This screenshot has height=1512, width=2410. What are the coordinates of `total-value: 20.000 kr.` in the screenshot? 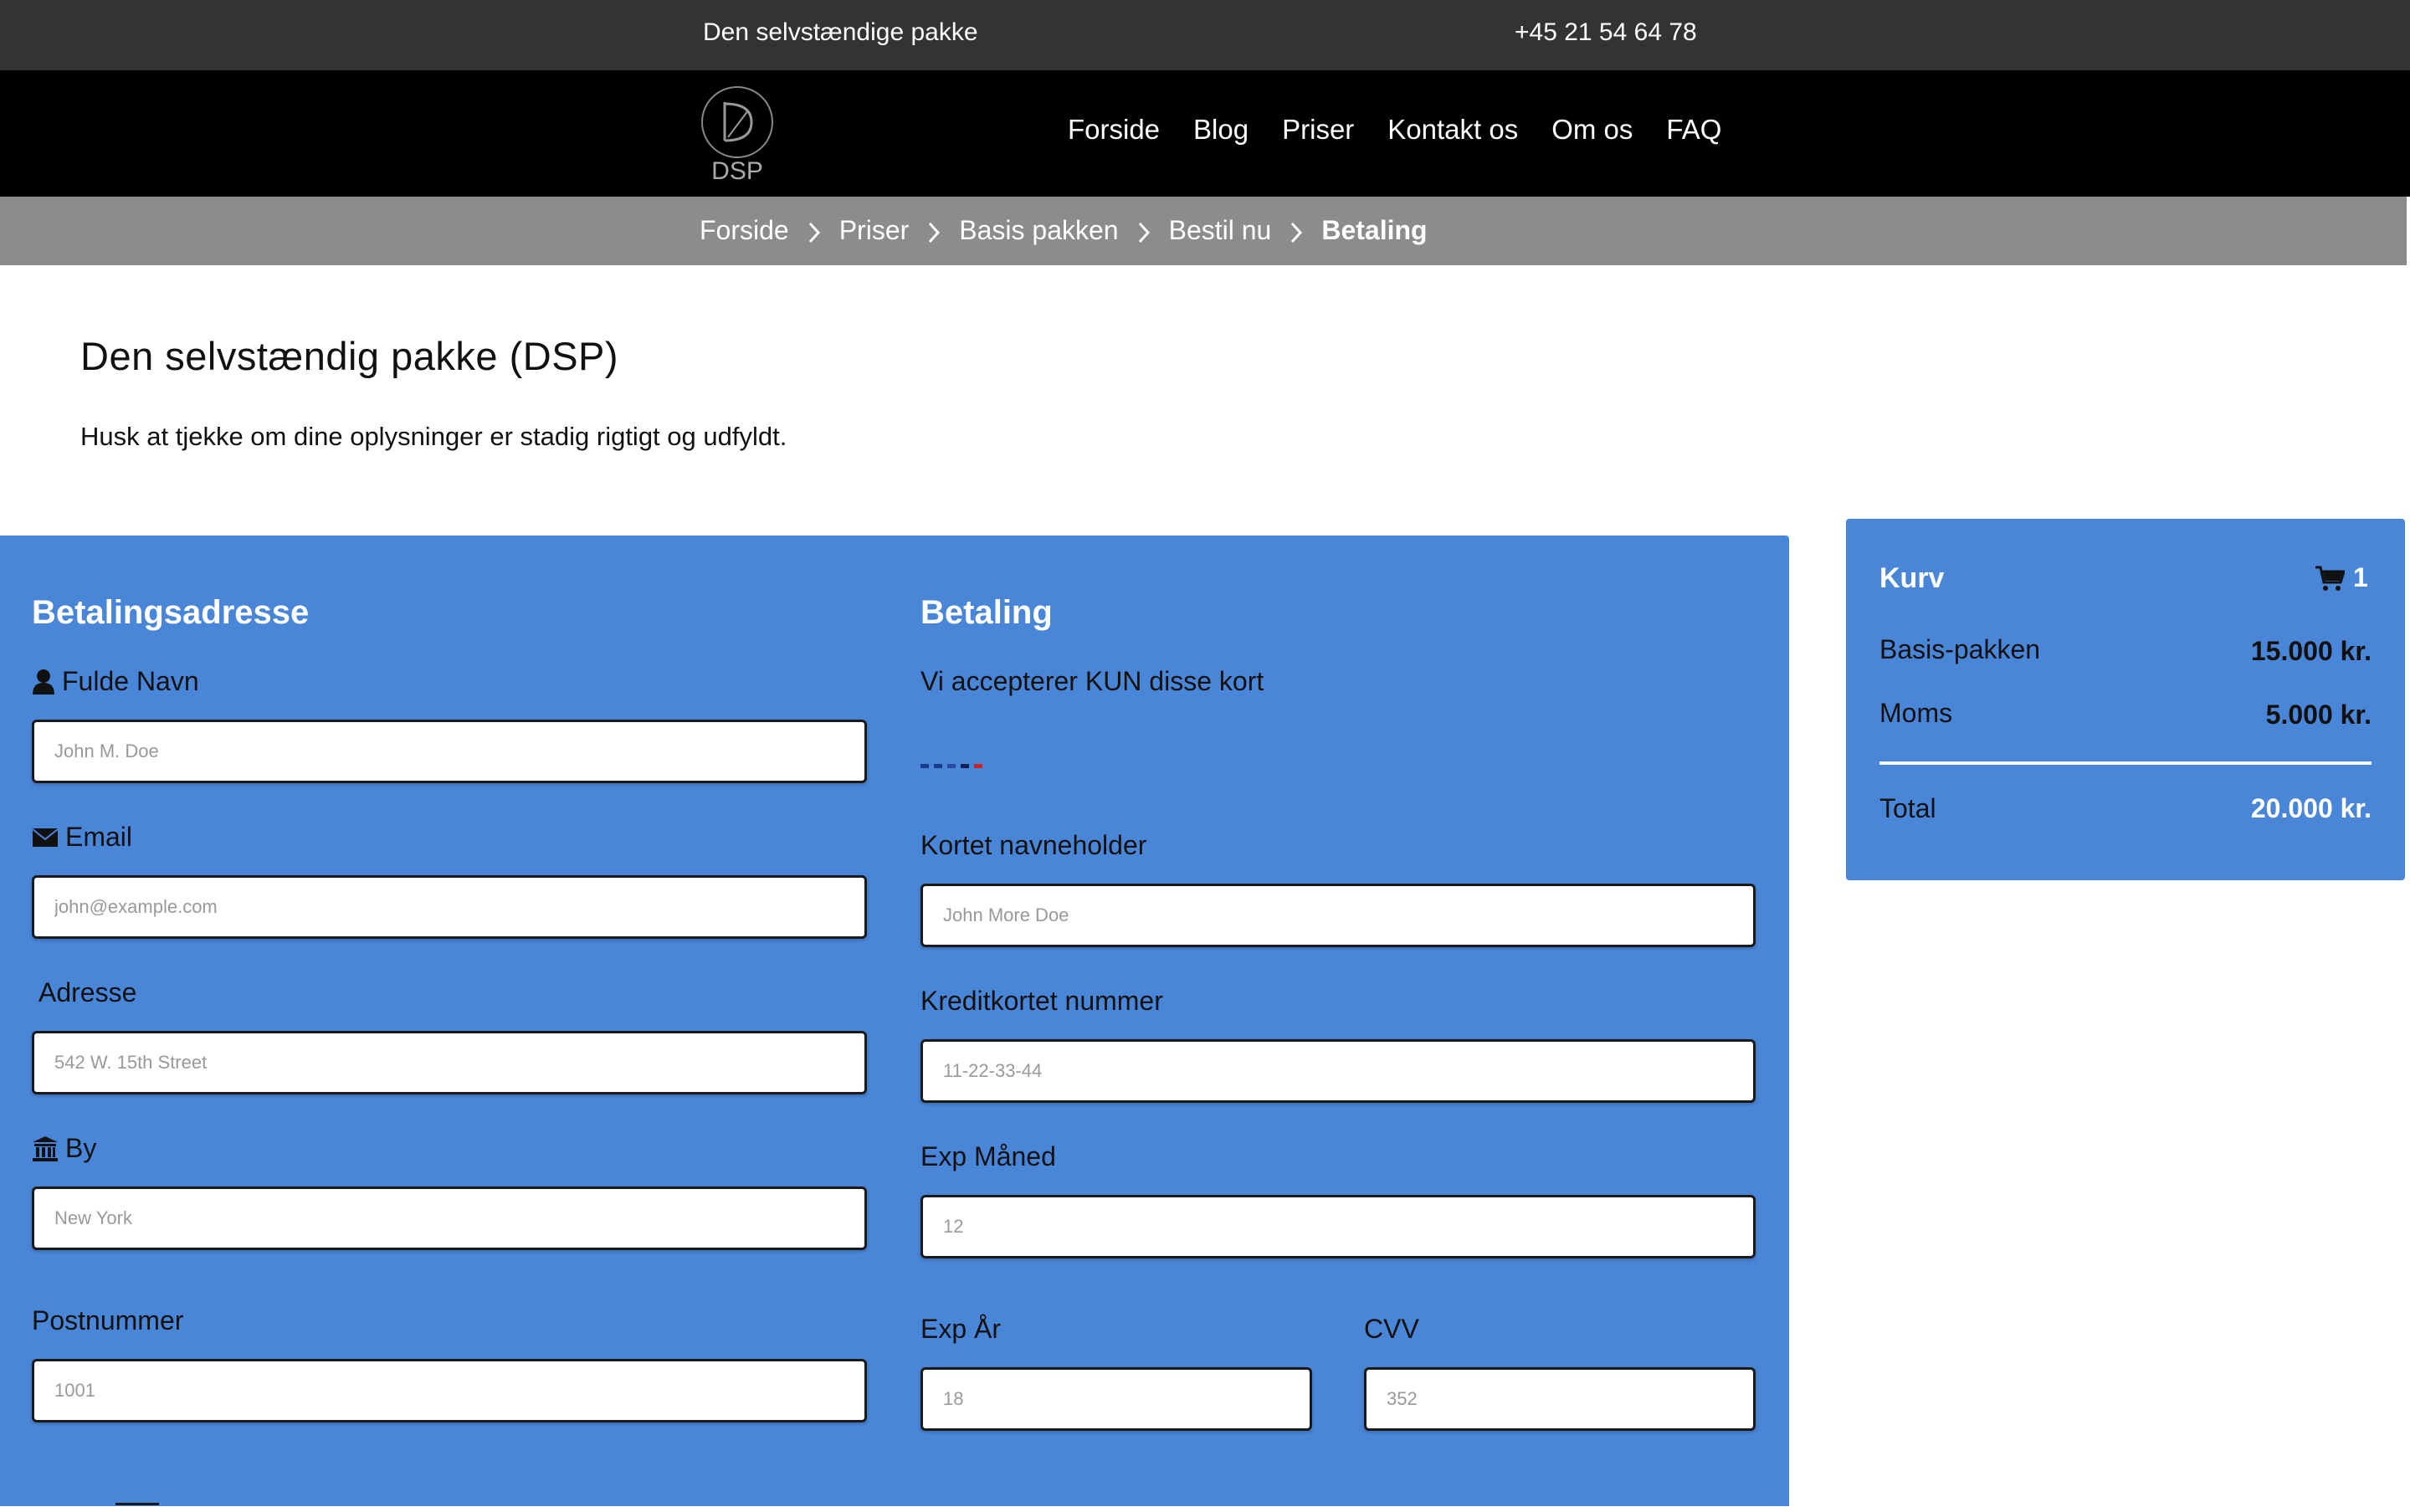 It's located at (2311, 808).